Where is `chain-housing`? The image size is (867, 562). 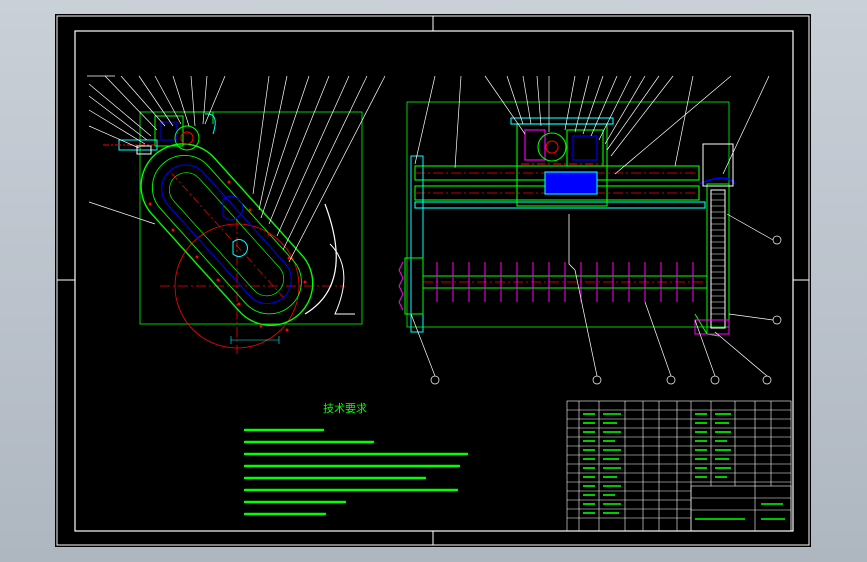
chain-housing is located at coordinates (227, 235).